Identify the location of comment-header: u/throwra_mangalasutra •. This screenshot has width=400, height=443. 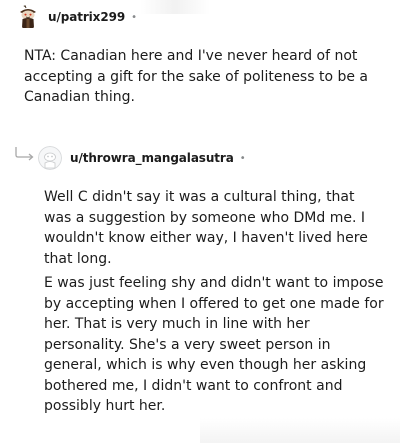
(142, 158).